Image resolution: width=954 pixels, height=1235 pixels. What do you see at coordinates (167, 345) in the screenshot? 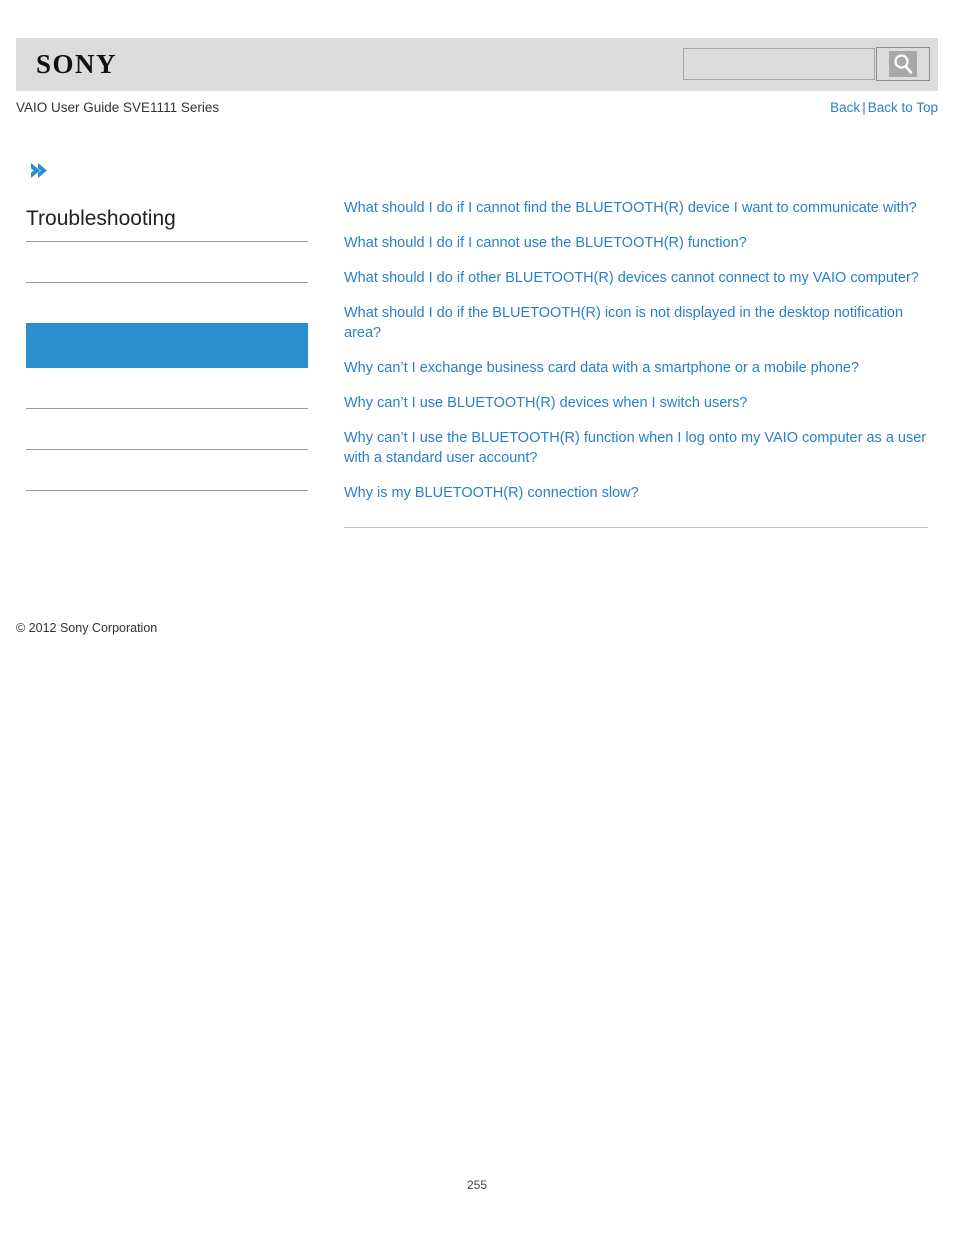
I see `sidebar-item-selected` at bounding box center [167, 345].